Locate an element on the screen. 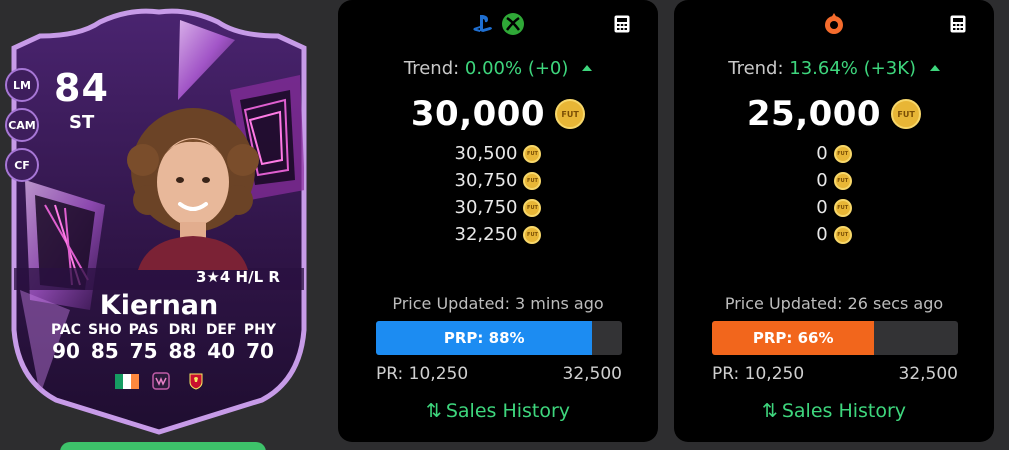 The width and height of the screenshot is (1009, 450). price-list: 30,500 FUT 30,750 FUT 30,750 FUT 32,250 FUT is located at coordinates (498, 194).